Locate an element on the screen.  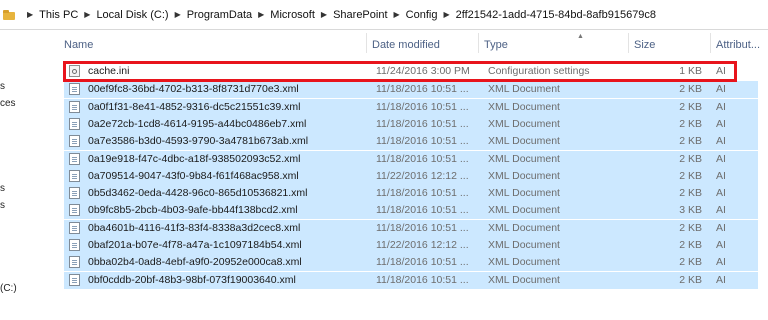
file-name: 0b9fc8b5-2bcb-4b03-9afe-bb44f138bcd2.xml is located at coordinates (193, 210).